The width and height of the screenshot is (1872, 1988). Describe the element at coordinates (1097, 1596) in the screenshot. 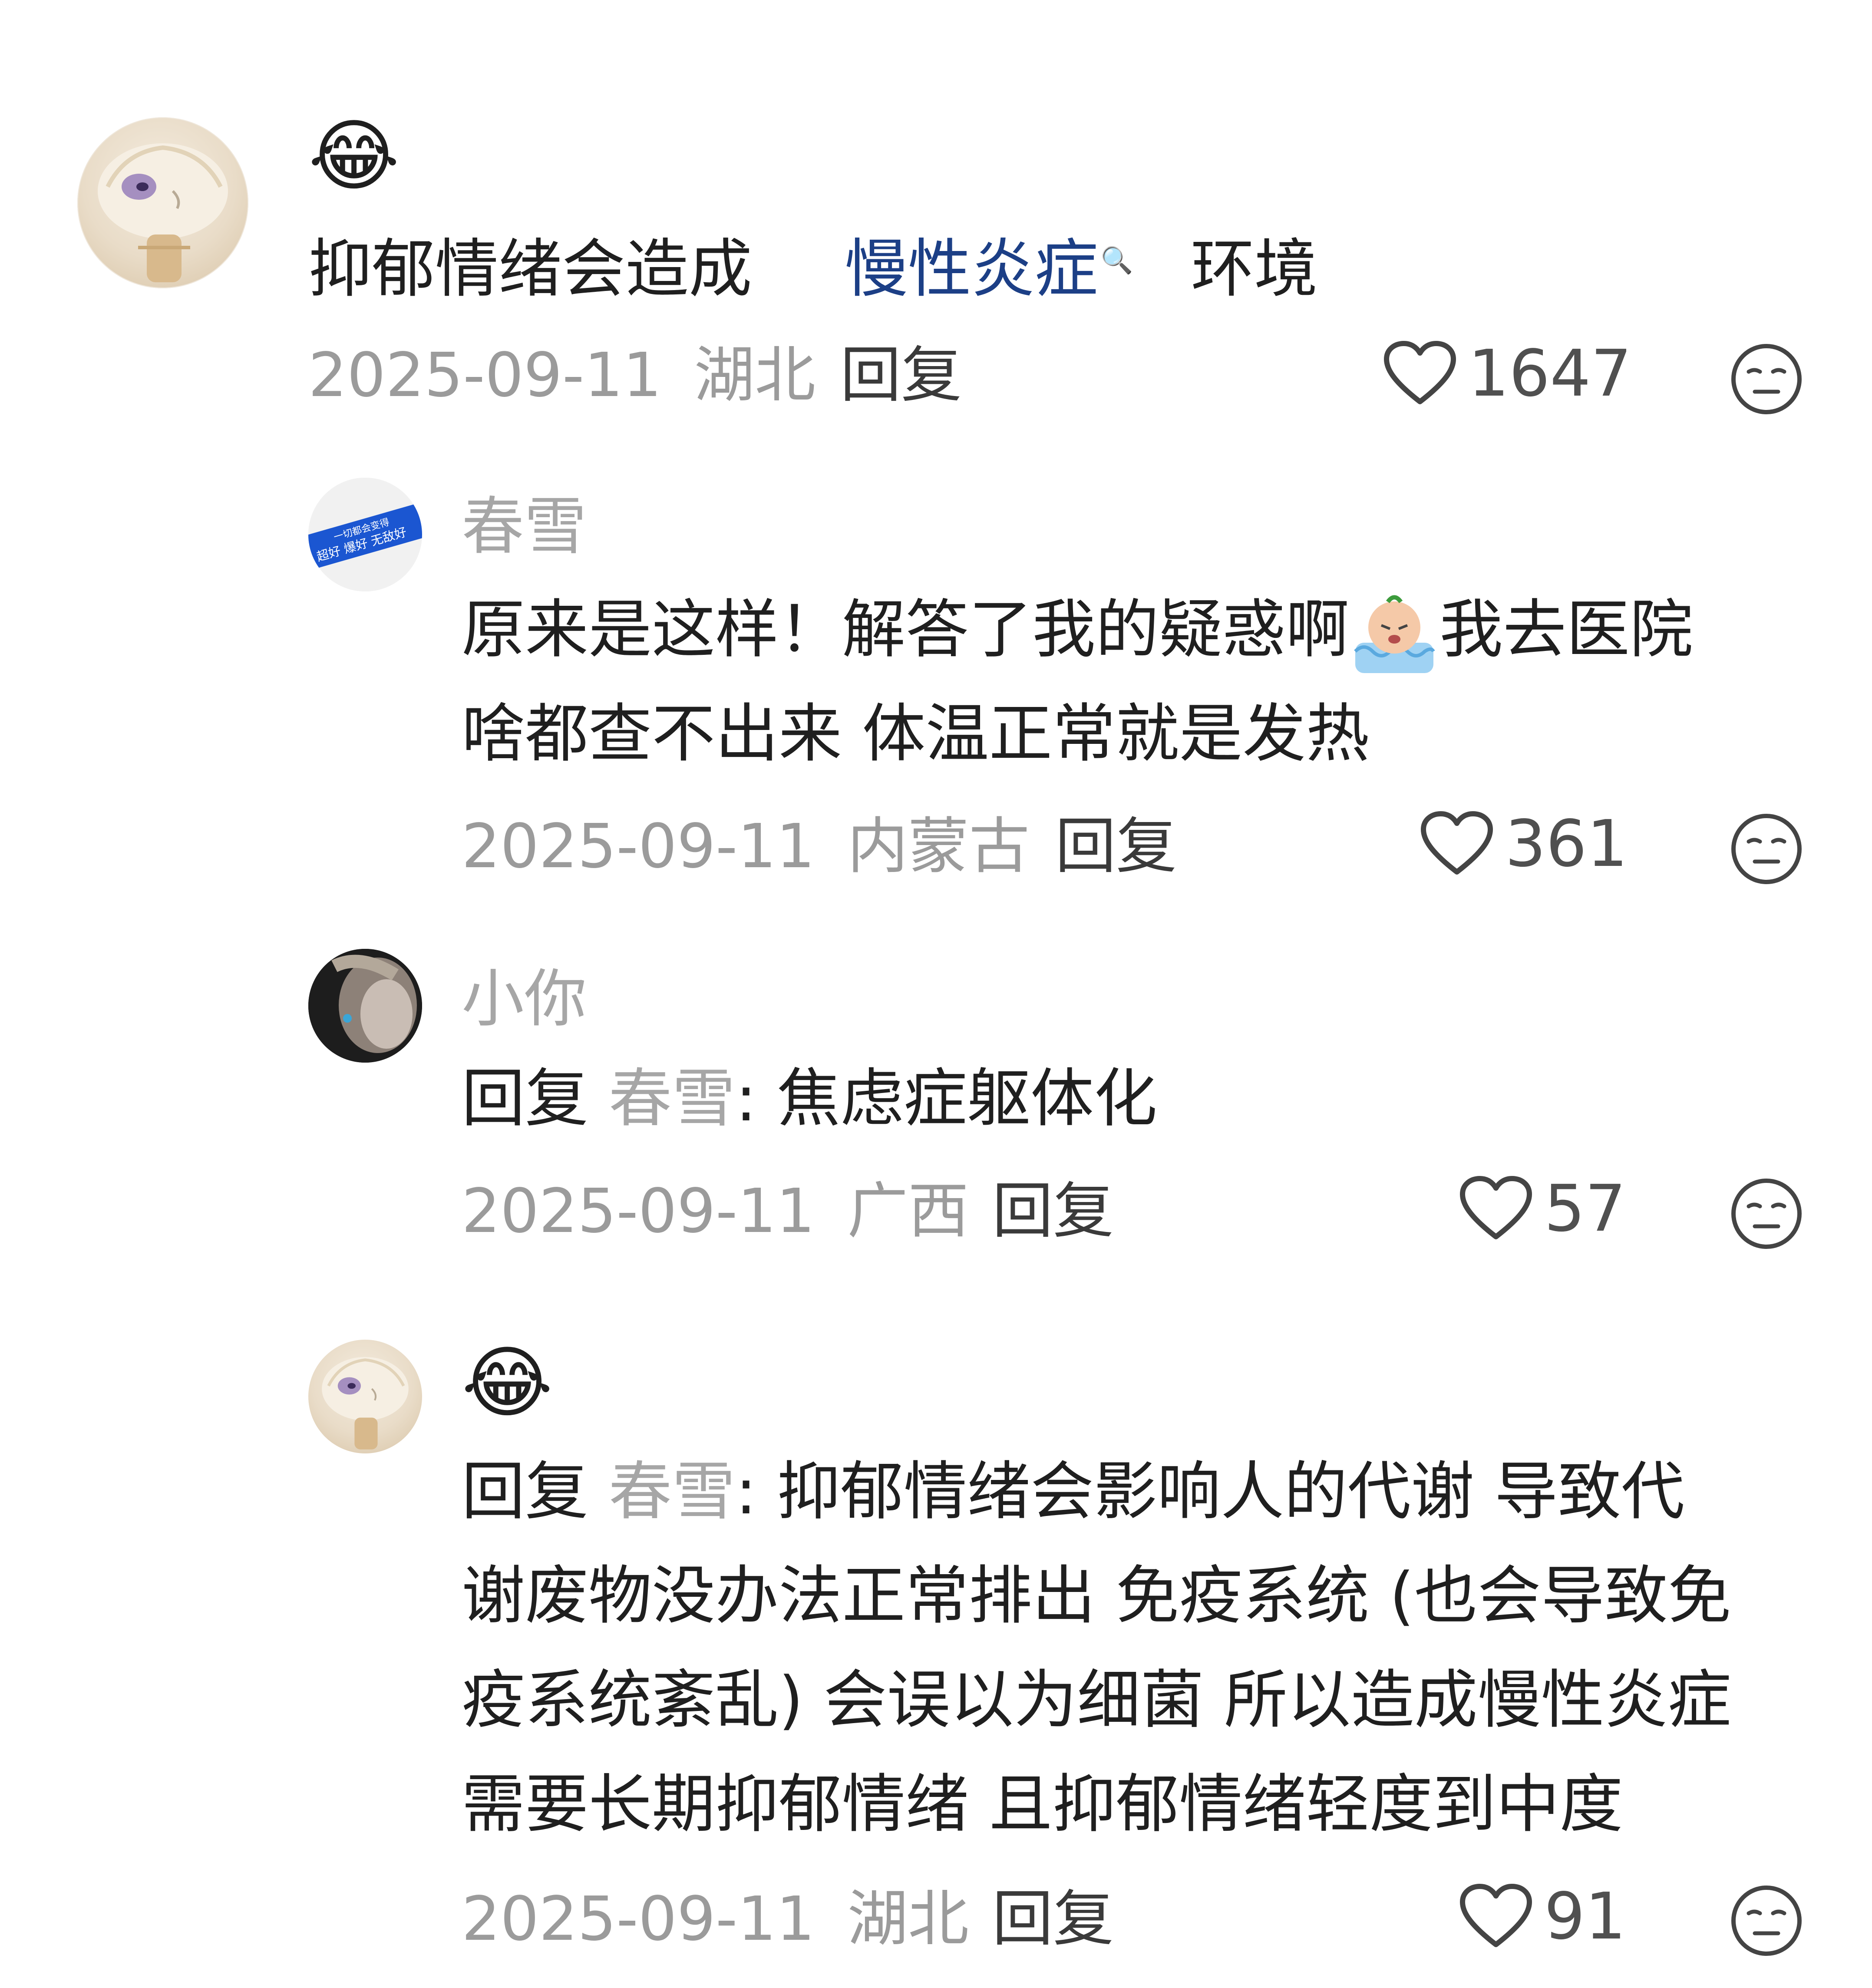

I see `reply-text-line: 谢废物没办法正常排出 免疫系统 (也会导致免` at that location.